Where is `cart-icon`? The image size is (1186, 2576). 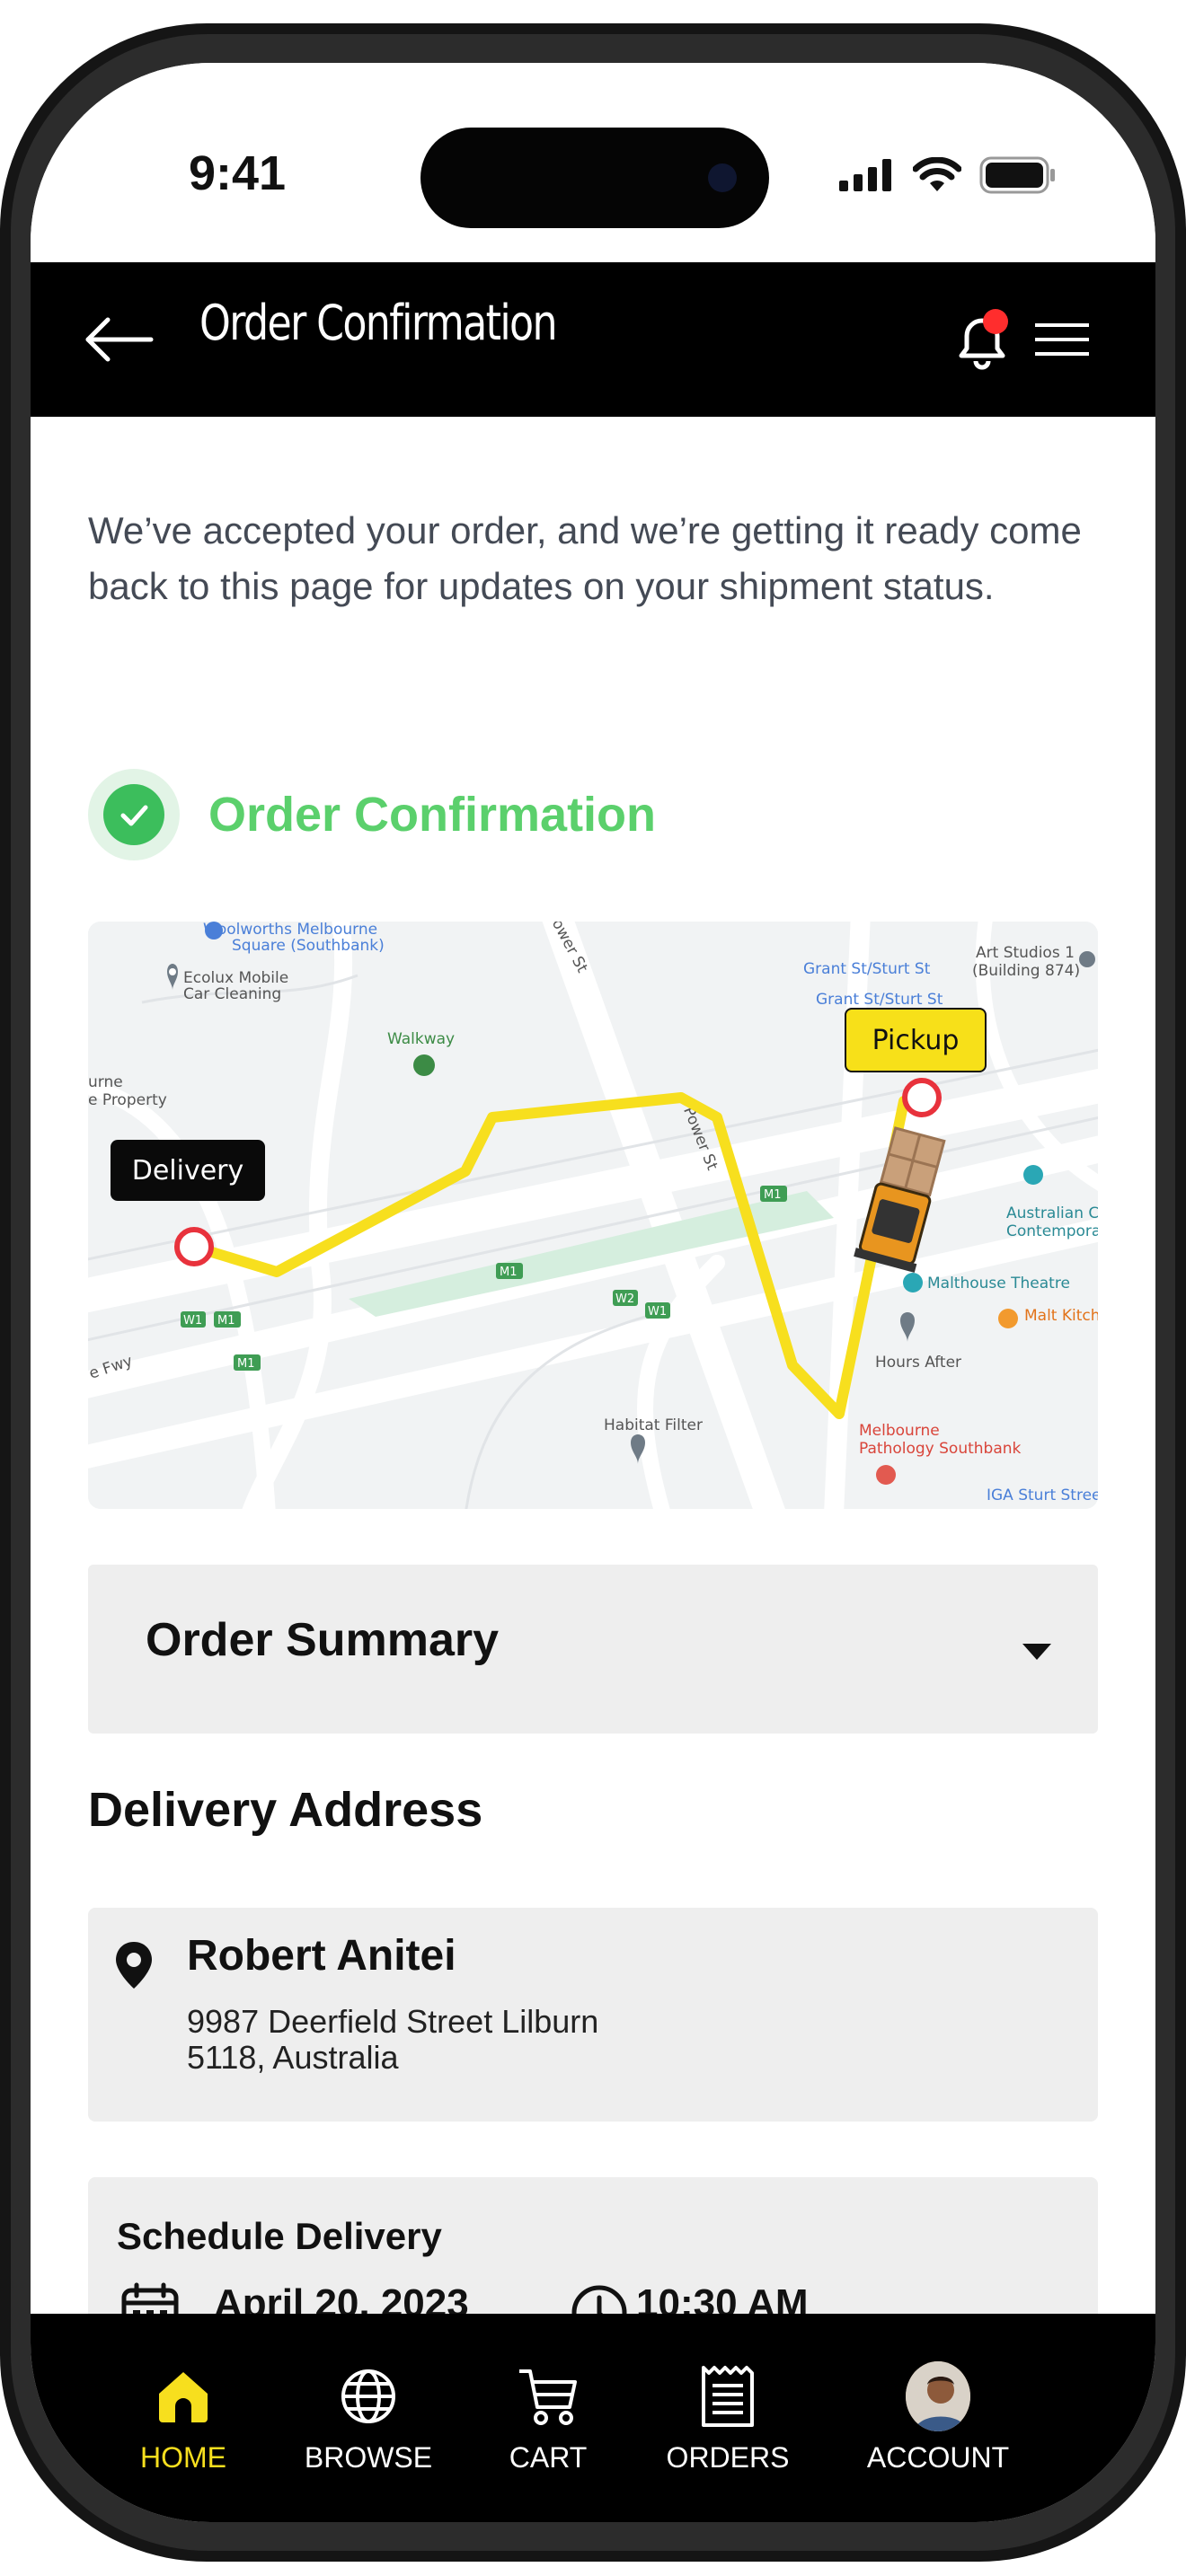 cart-icon is located at coordinates (548, 2397).